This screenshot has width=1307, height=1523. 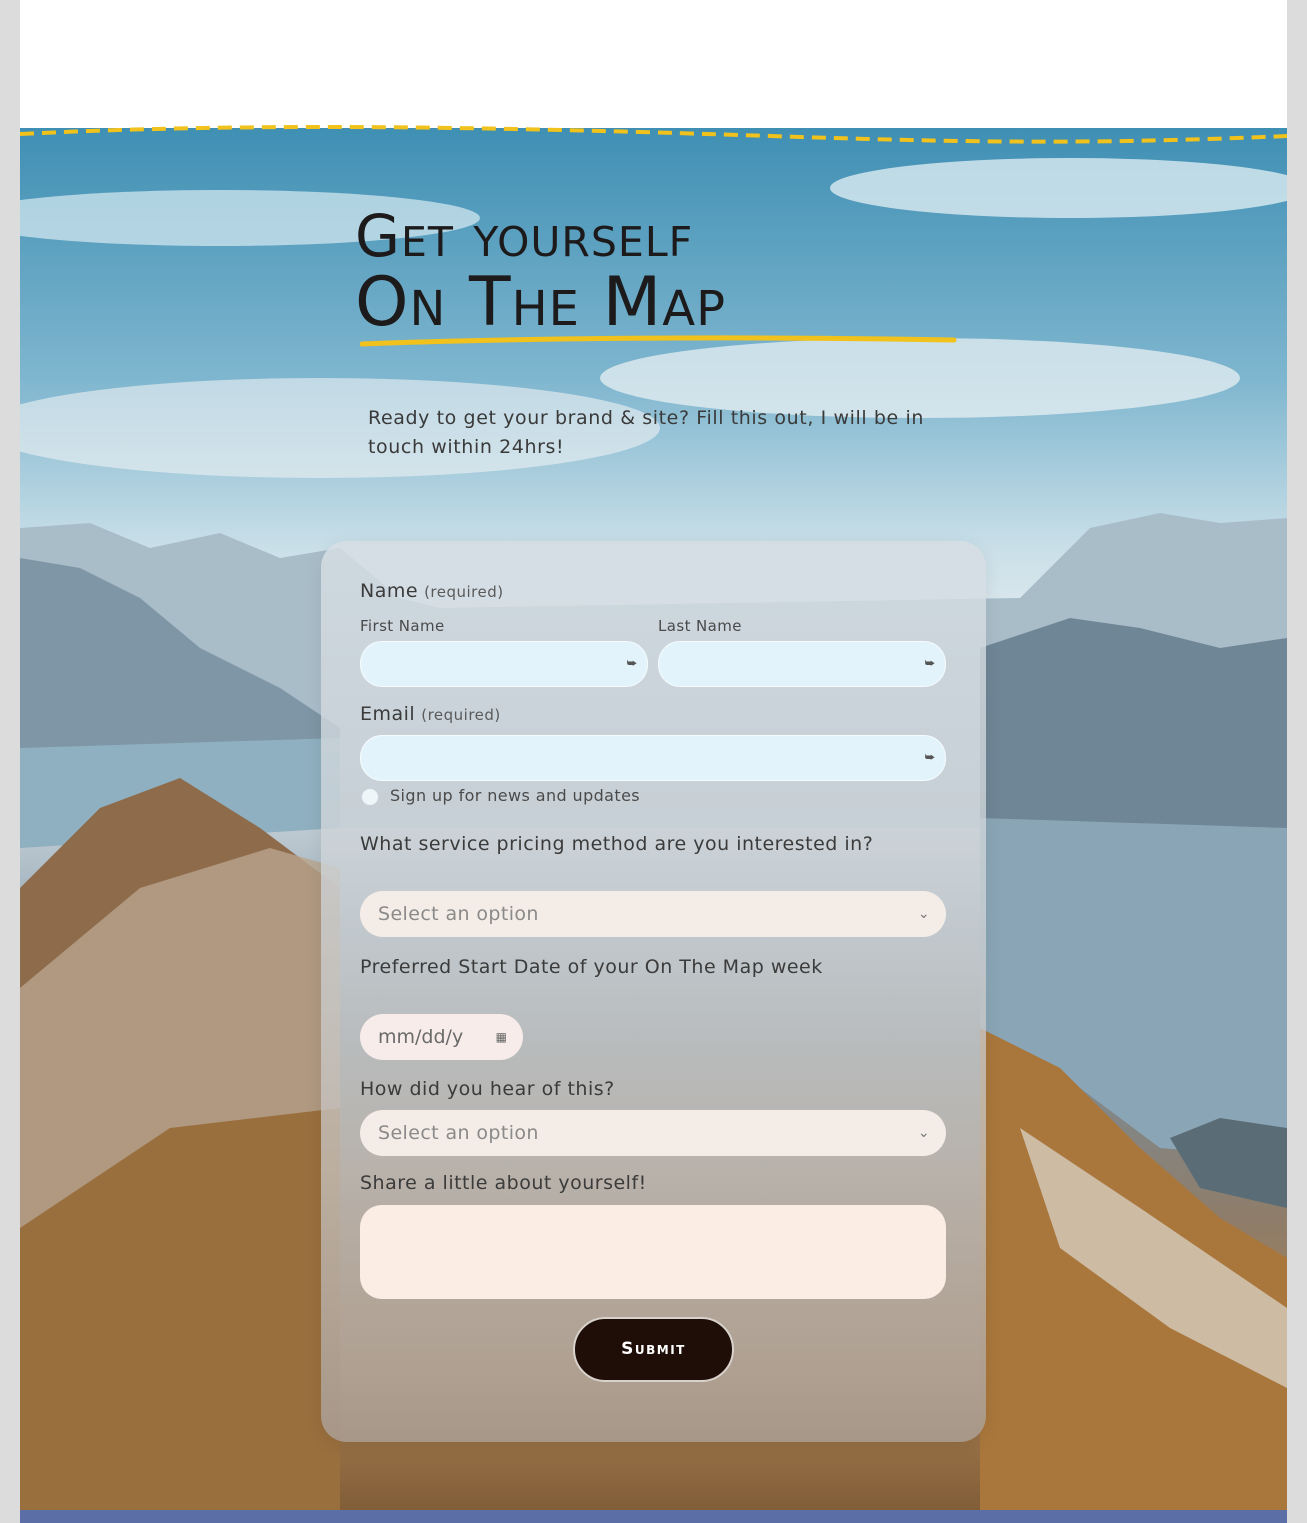 I want to click on pricing-select: Select an option ⌄, so click(x=653, y=914).